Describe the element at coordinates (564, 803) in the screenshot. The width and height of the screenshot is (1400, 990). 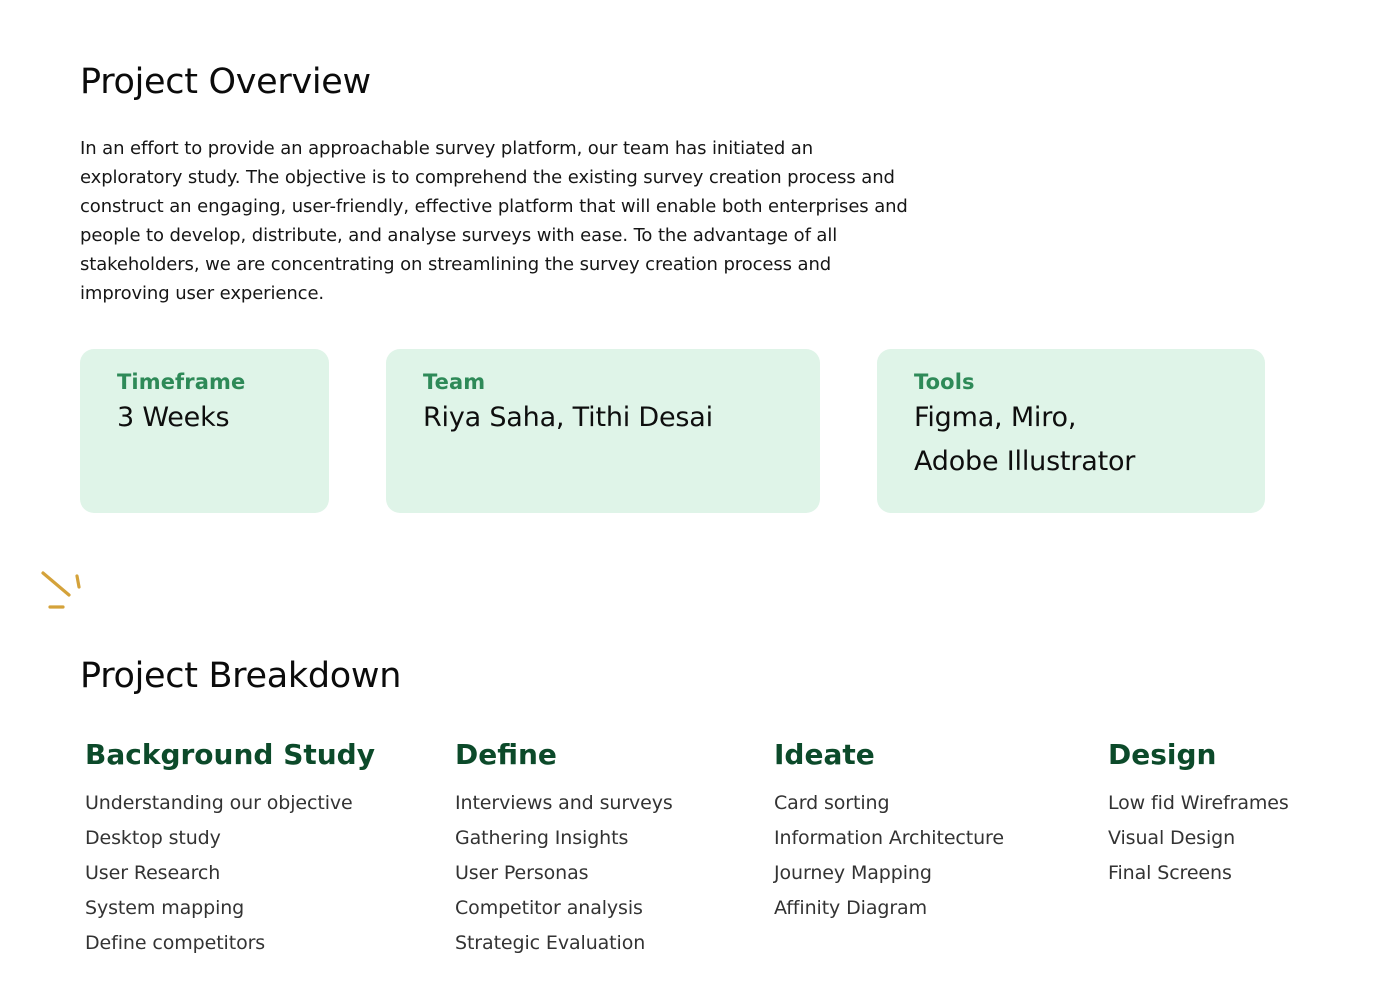
I see `phase-item: Interviews and surveys` at that location.